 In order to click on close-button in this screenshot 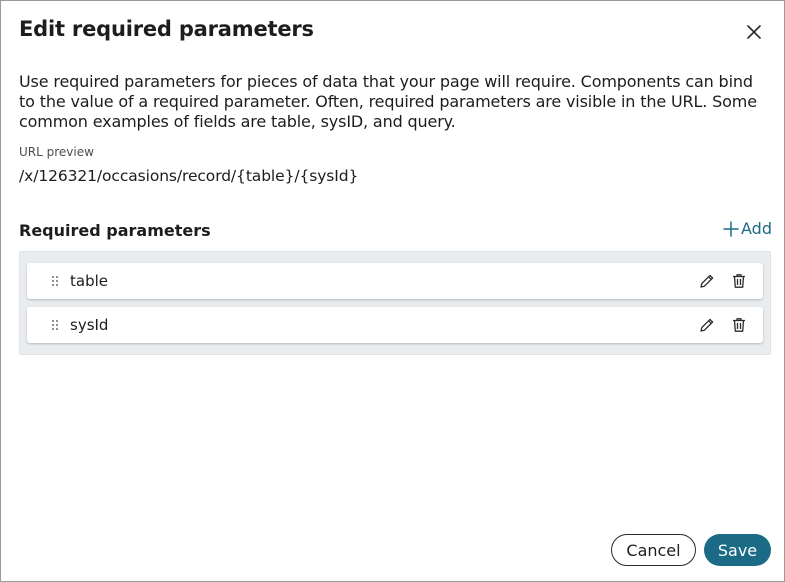, I will do `click(754, 32)`.